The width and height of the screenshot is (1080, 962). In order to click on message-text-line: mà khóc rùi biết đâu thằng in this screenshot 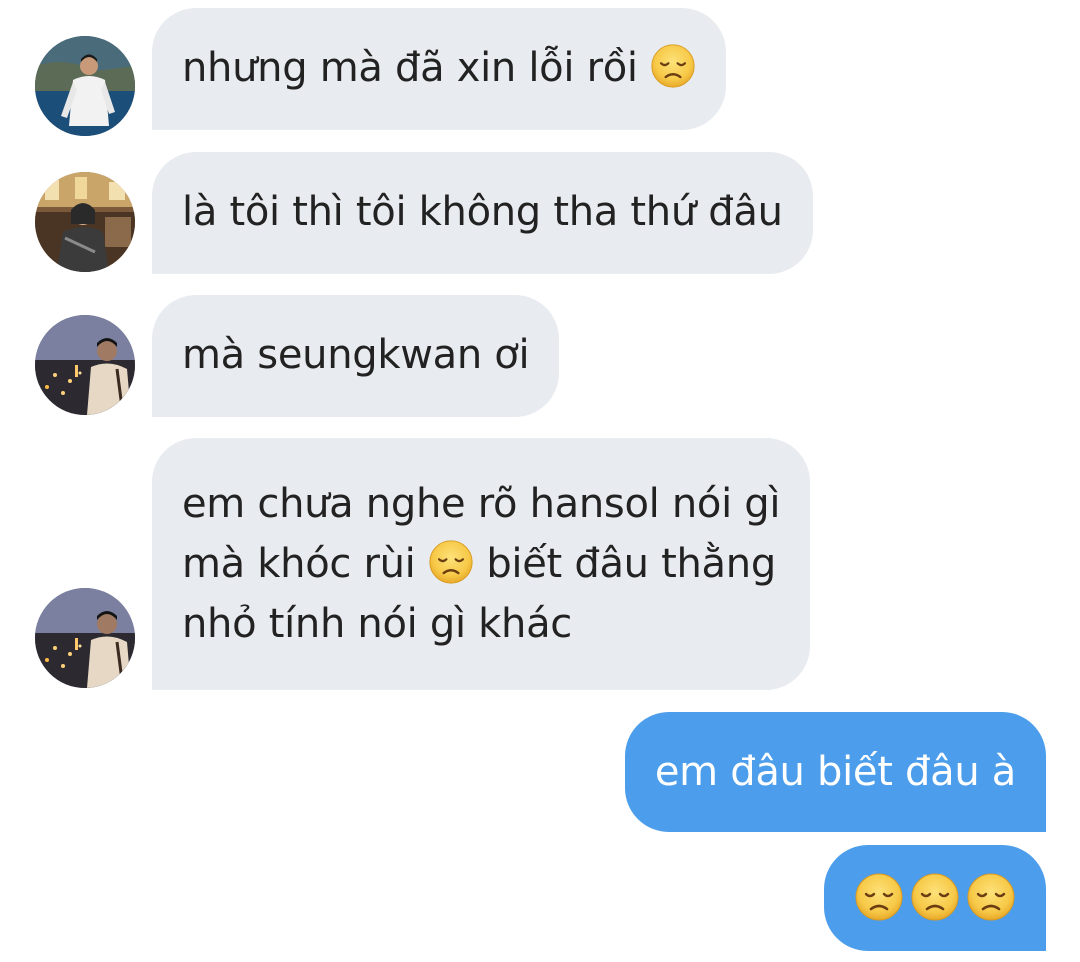, I will do `click(481, 564)`.